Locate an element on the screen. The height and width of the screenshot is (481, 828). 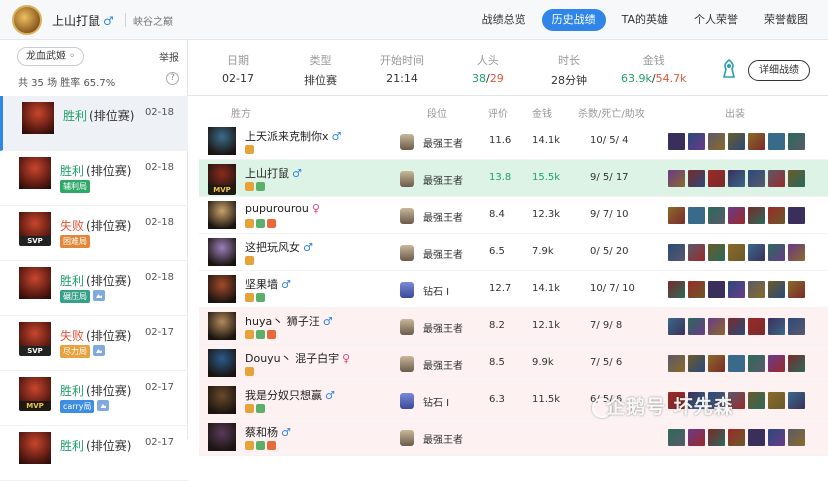
player-name: 这把玩风女 ♂ is located at coordinates (279, 247).